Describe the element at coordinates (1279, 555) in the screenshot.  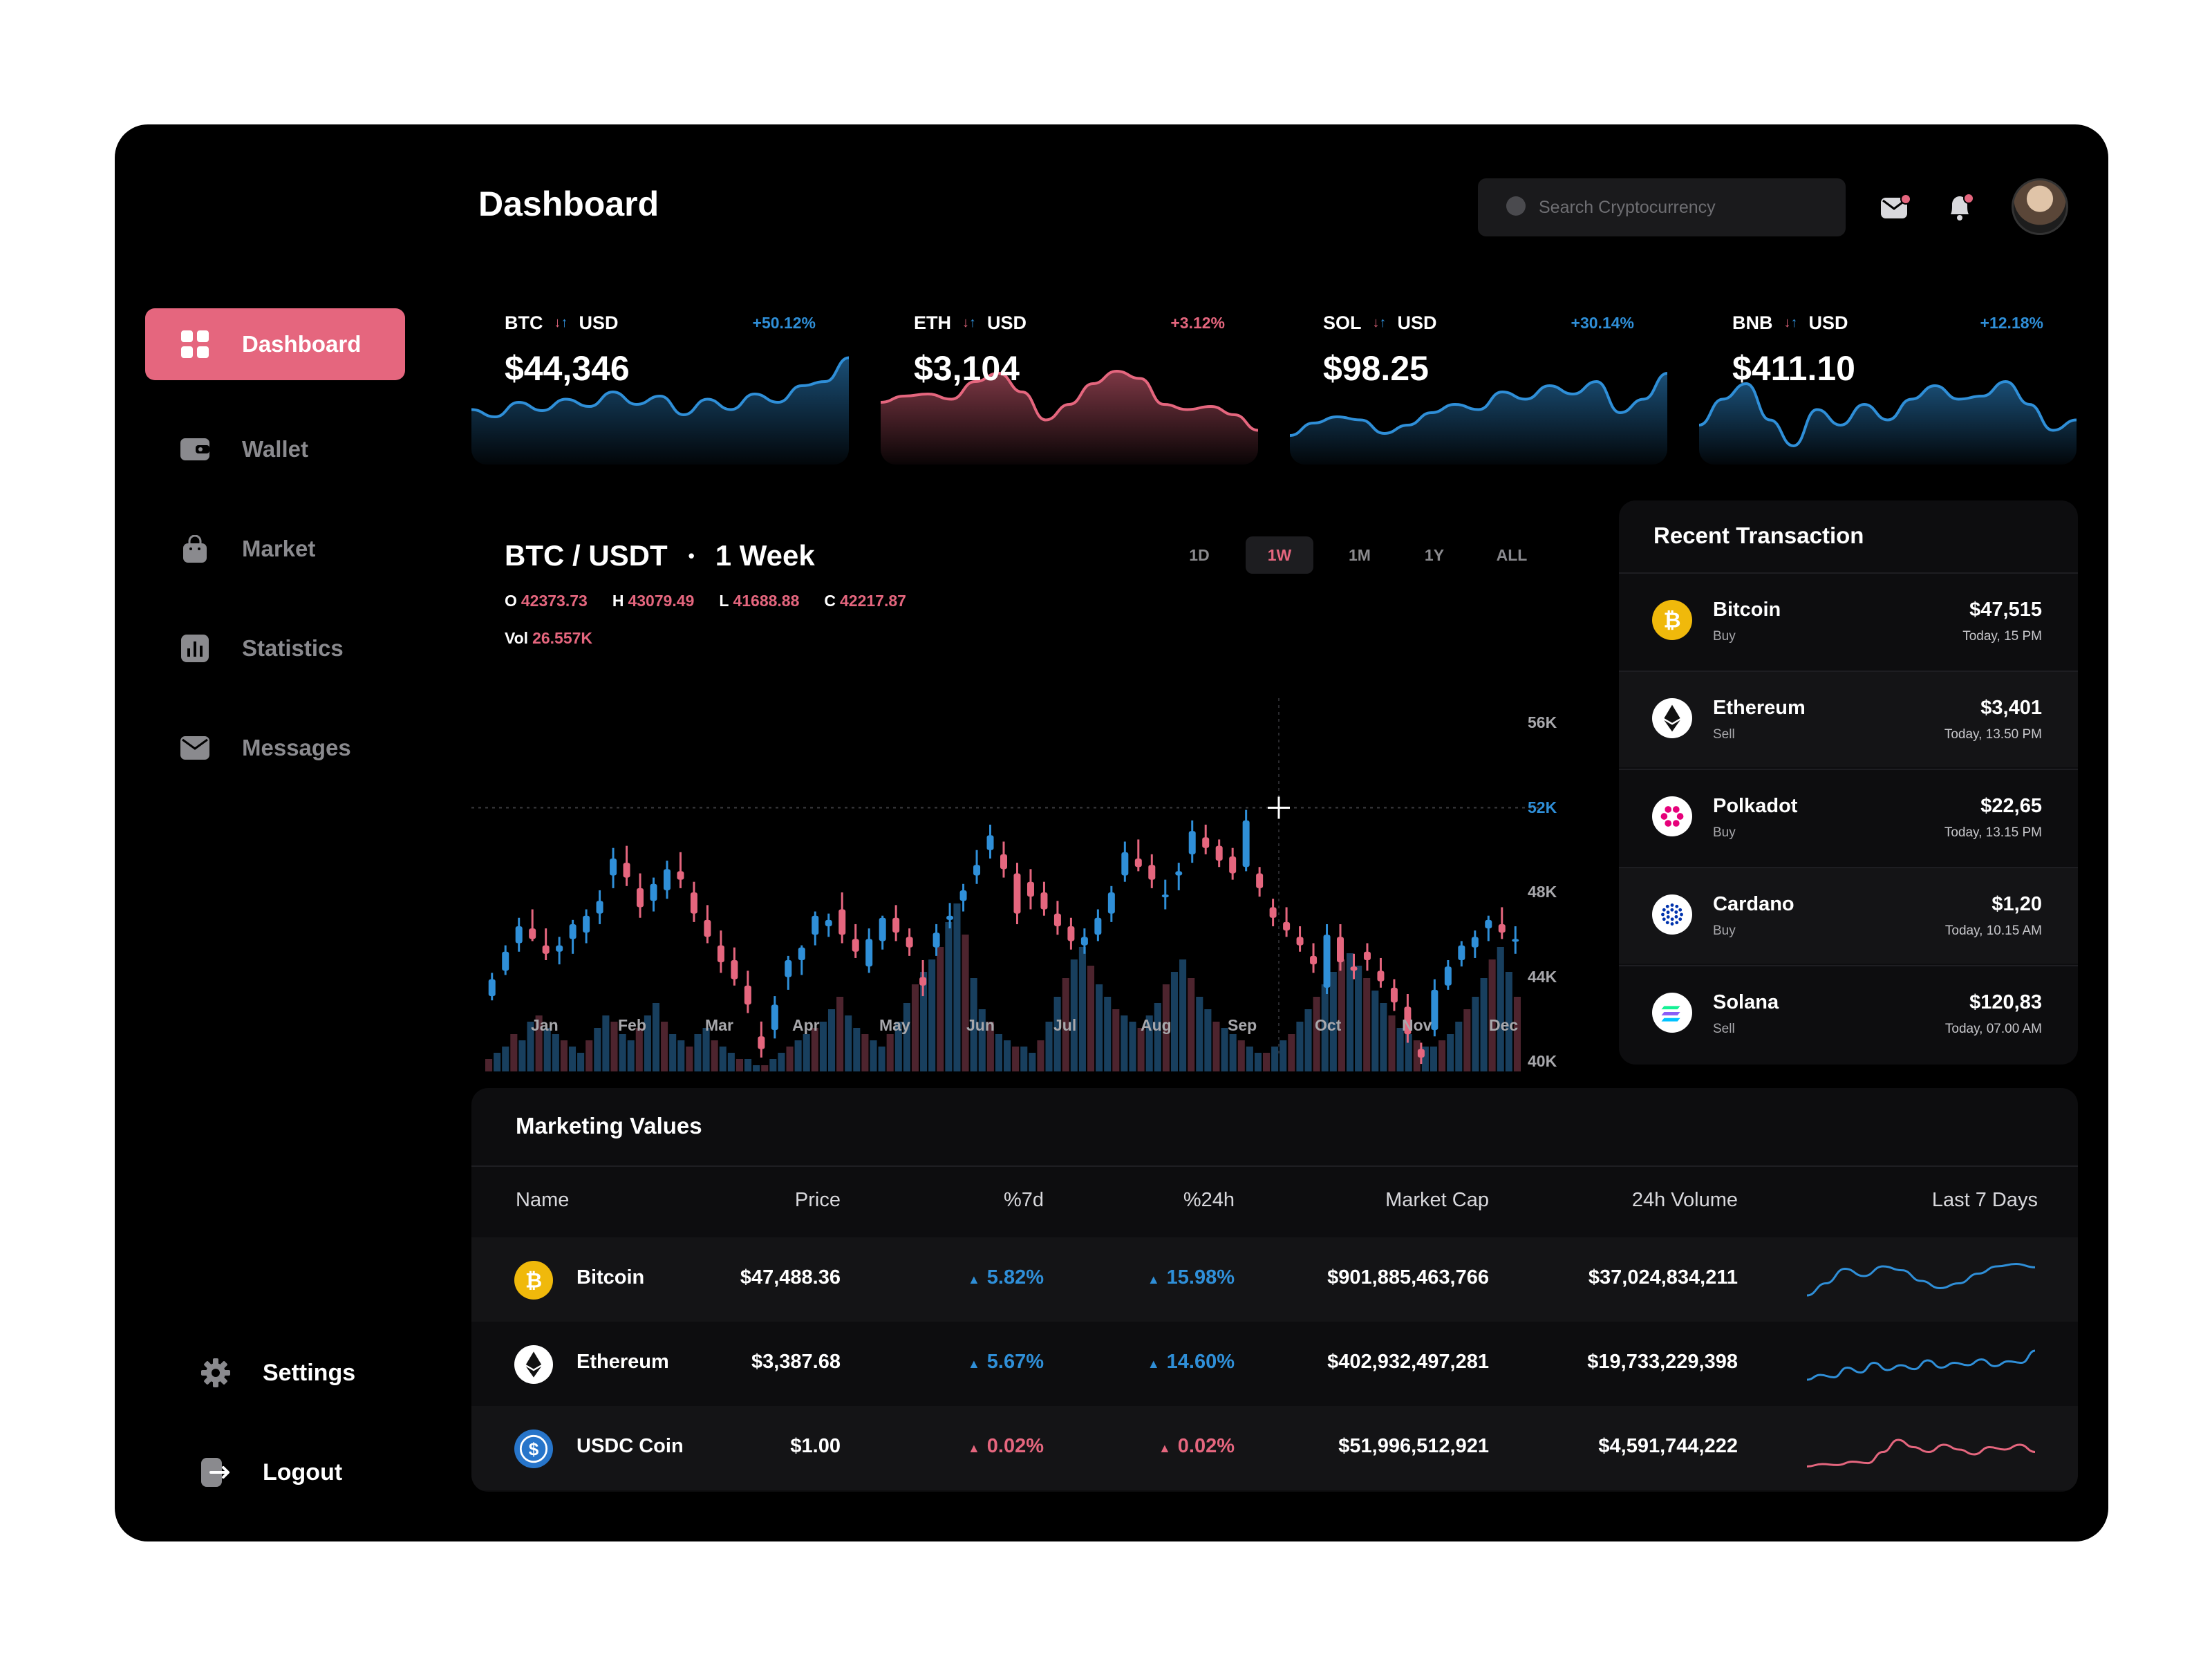
I see `timeframe-1w: 1W` at that location.